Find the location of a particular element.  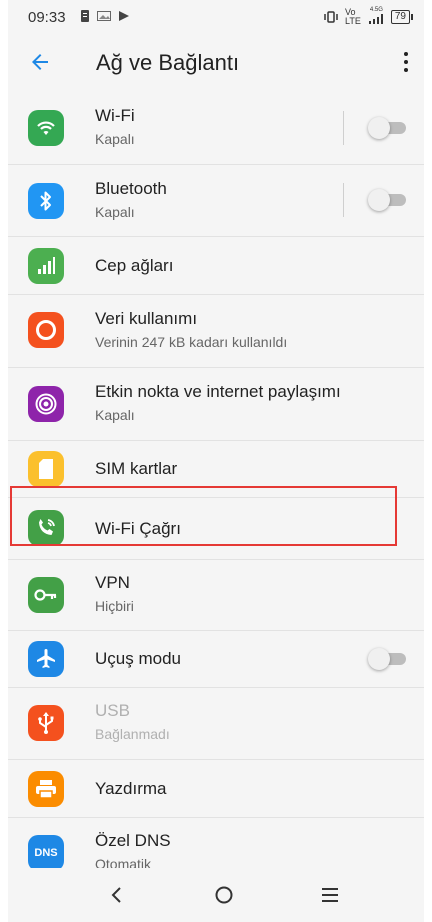

airplane-mode-toggle is located at coordinates (388, 659).